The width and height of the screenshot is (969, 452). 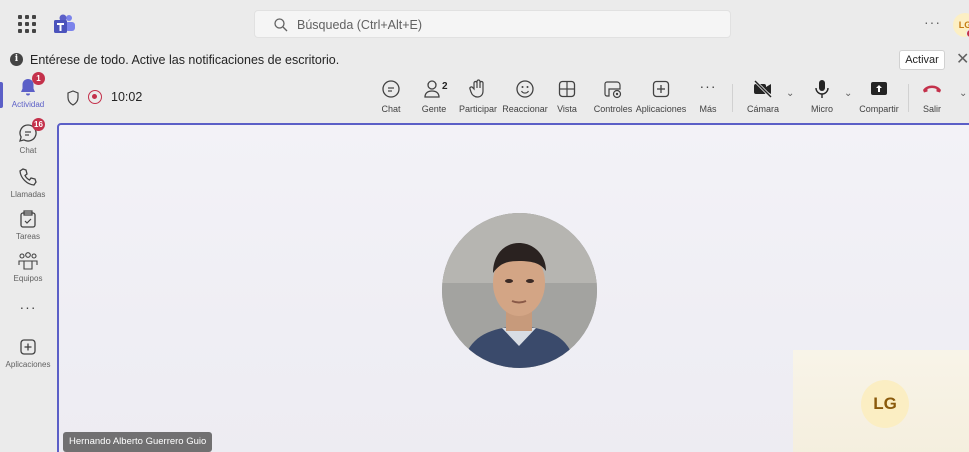 I want to click on self-view-tile: LG, so click(x=881, y=401).